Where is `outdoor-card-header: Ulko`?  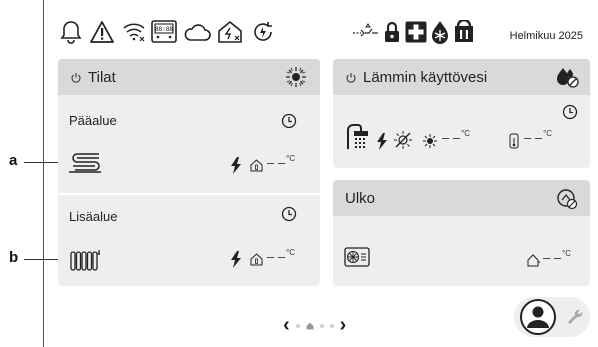
outdoor-card-header: Ulko is located at coordinates (461, 198).